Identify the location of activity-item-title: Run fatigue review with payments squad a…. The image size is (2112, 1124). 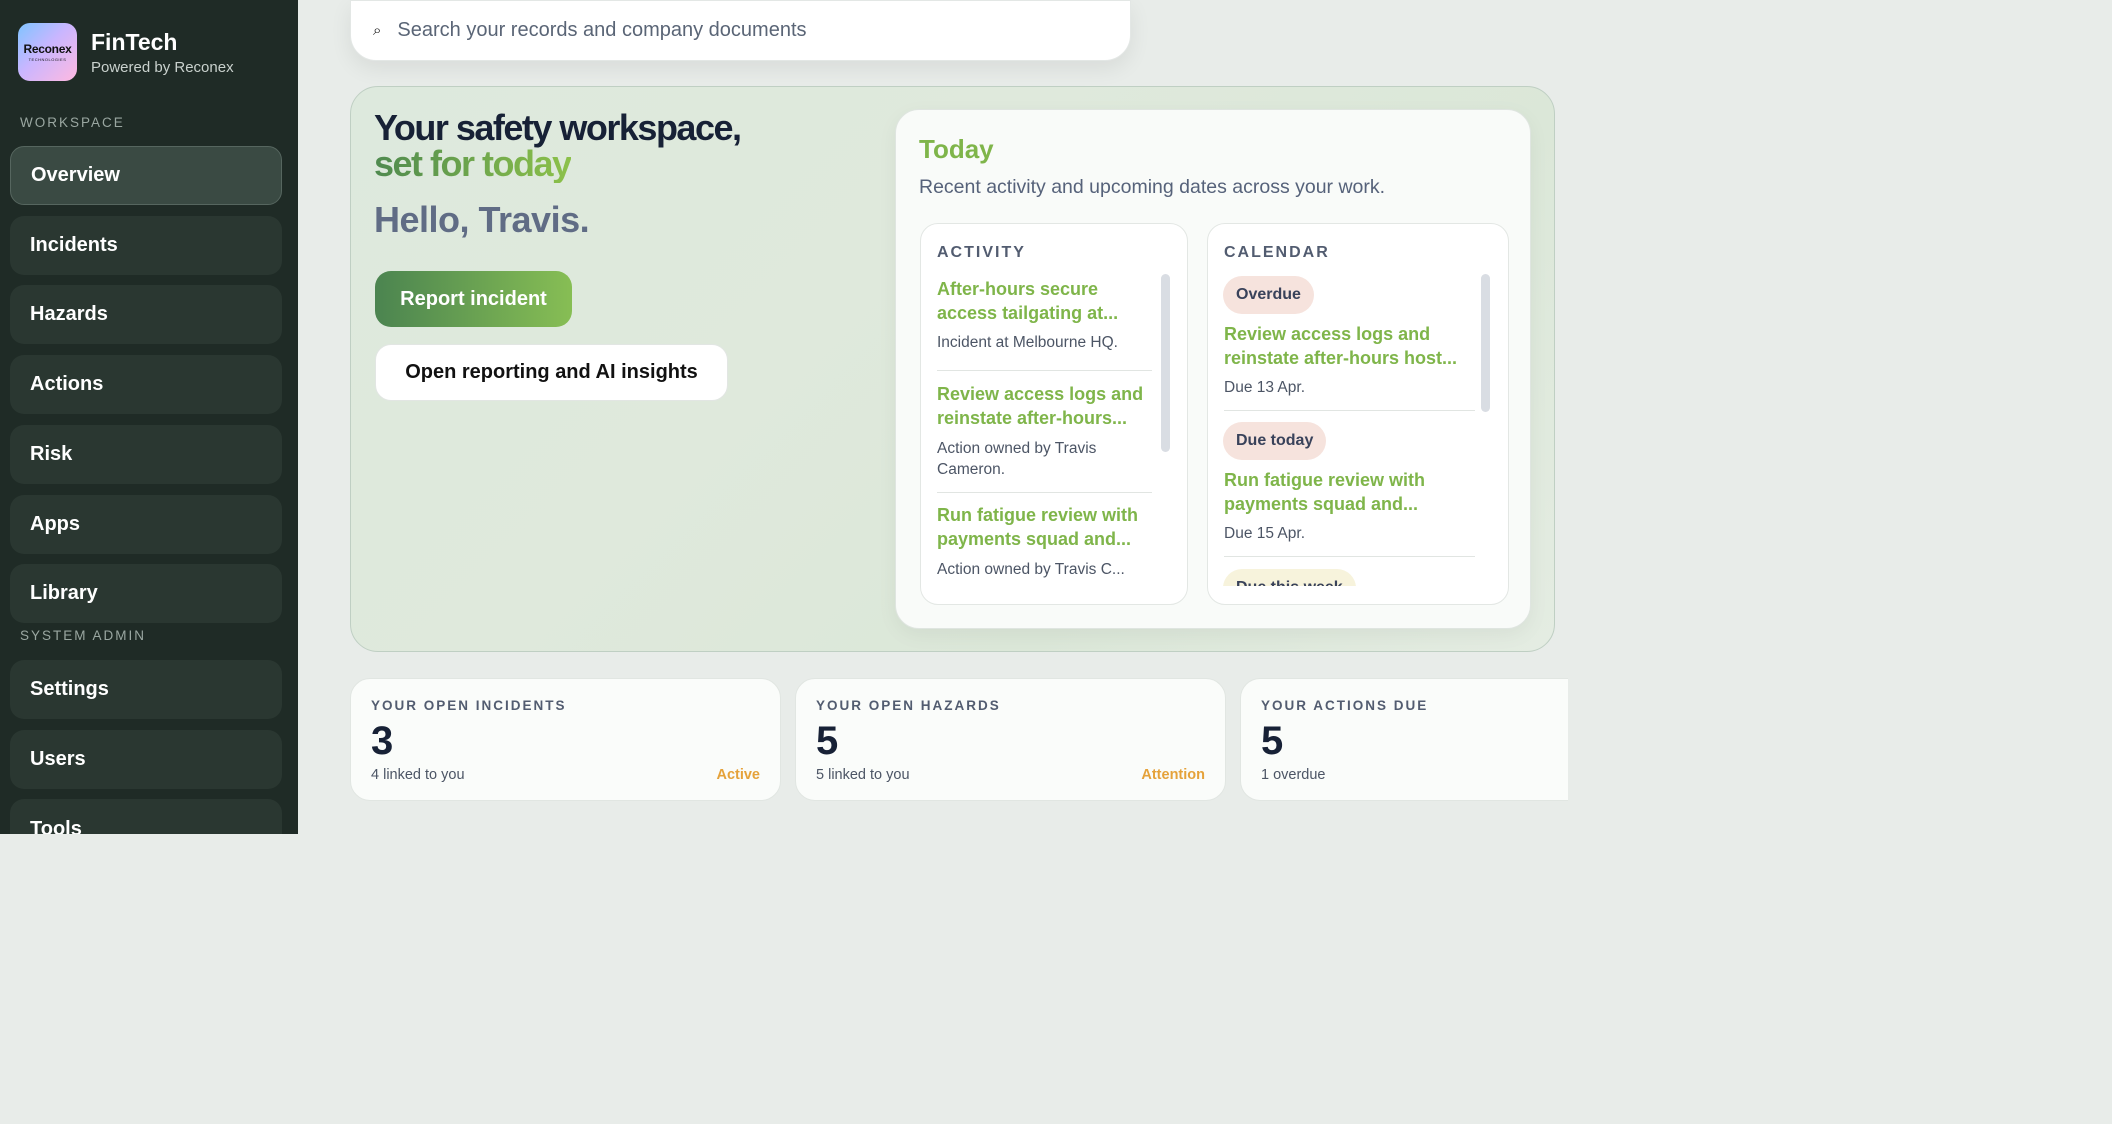
(1044, 527).